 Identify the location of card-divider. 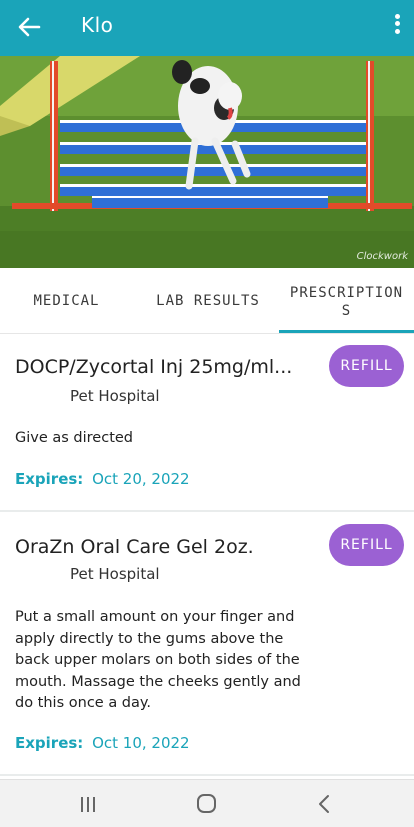
(207, 775).